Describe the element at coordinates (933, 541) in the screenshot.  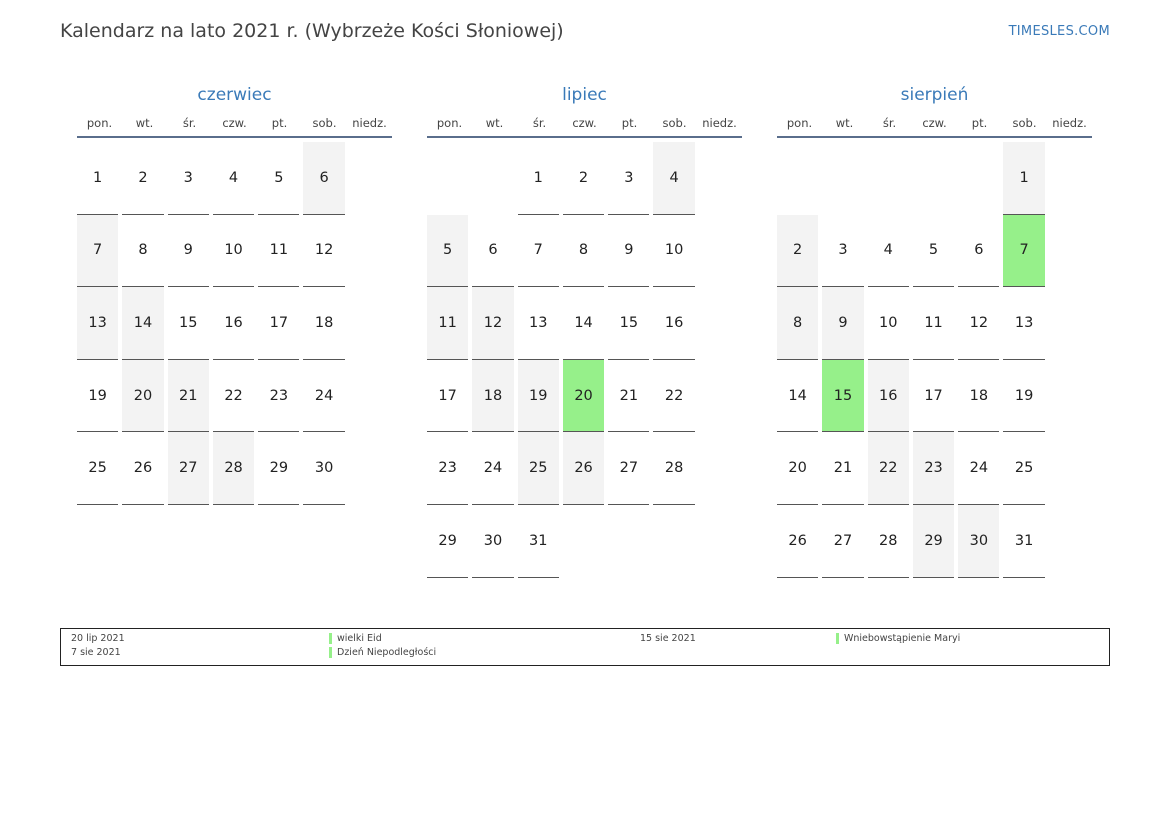
I see `day-number: 29` at that location.